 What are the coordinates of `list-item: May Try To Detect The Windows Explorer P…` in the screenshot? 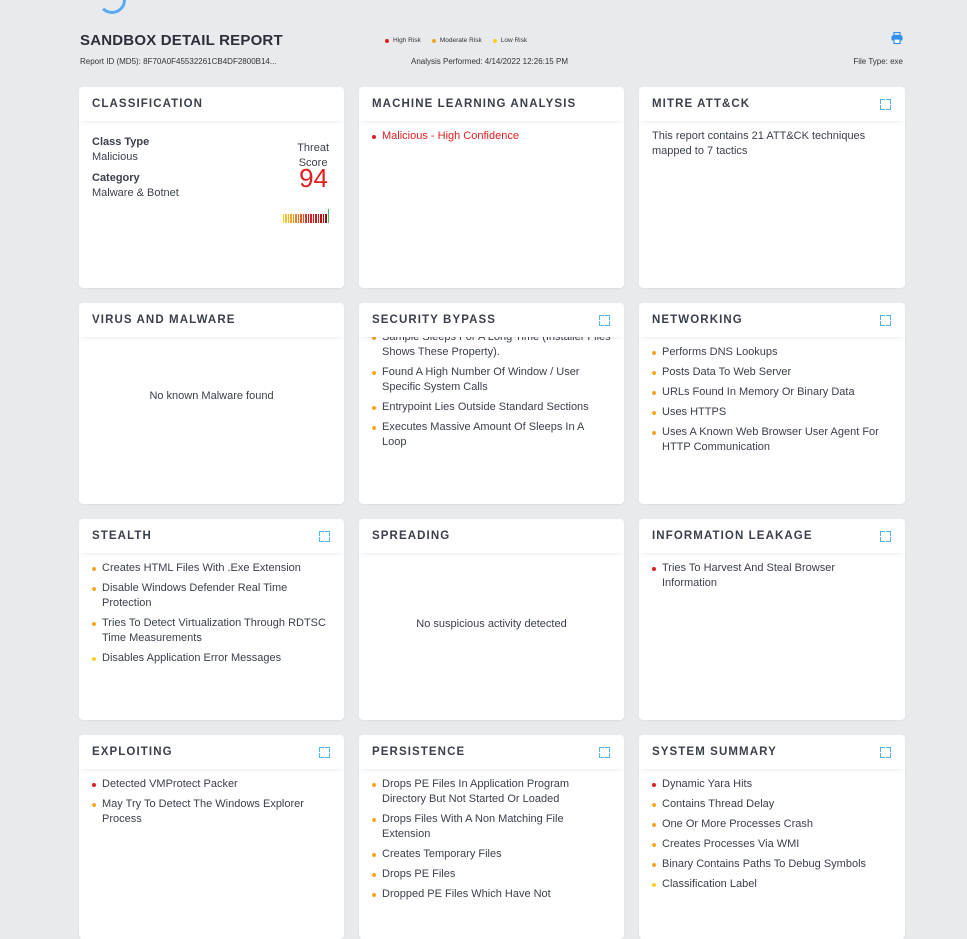 It's located at (211, 812).